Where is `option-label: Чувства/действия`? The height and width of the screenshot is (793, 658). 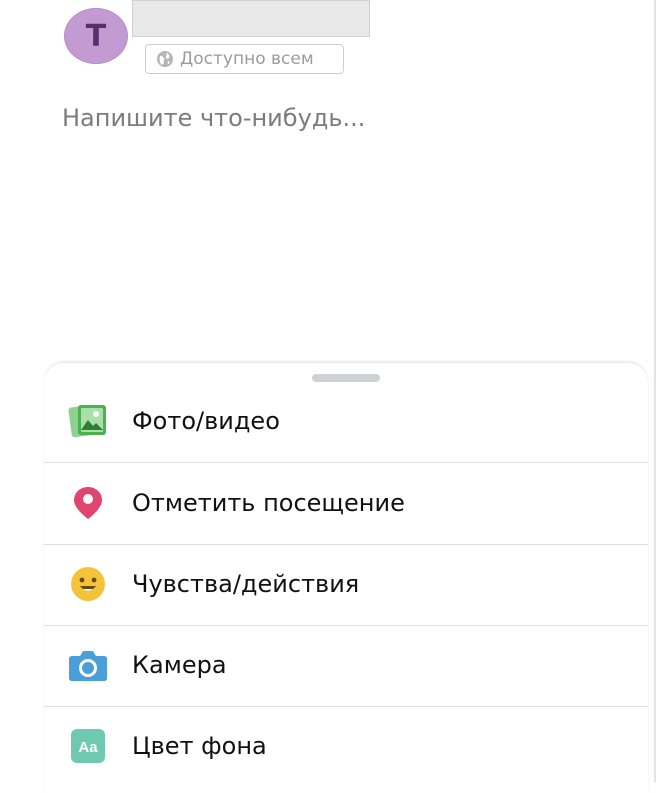 option-label: Чувства/действия is located at coordinates (246, 584).